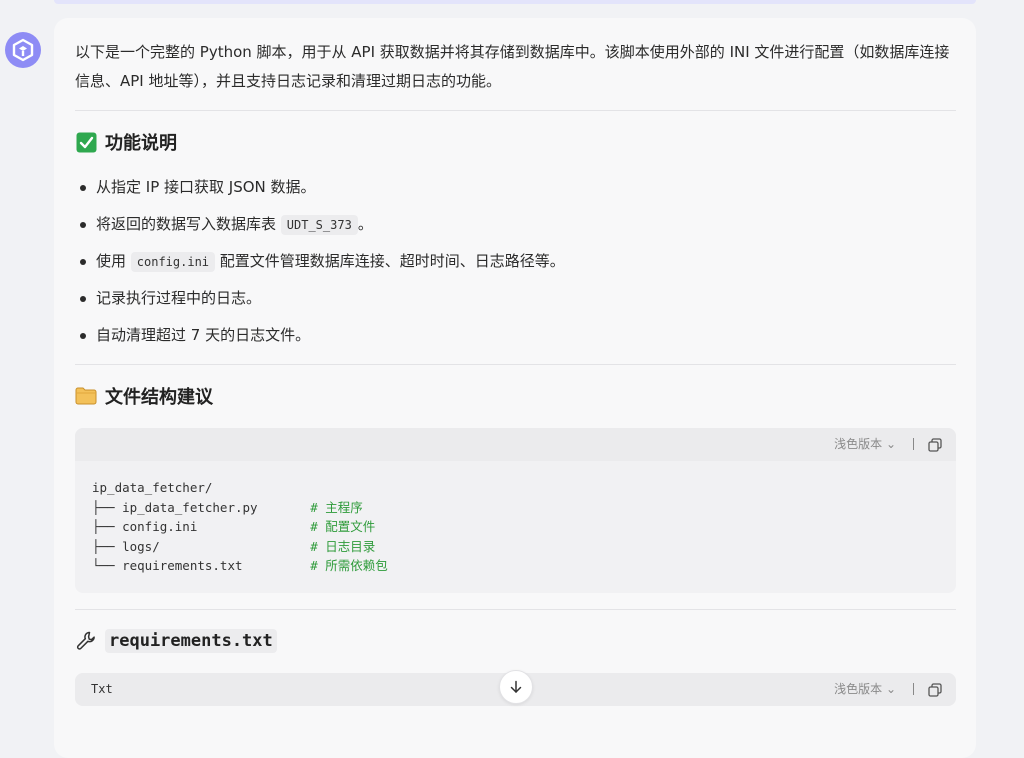  Describe the element at coordinates (86, 396) in the screenshot. I see `folder-icon` at that location.